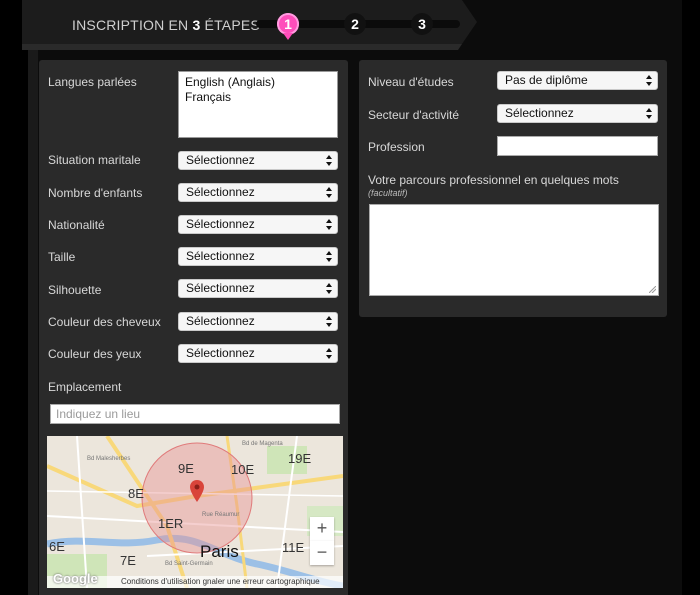  What do you see at coordinates (577, 146) in the screenshot?
I see `profession-input` at bounding box center [577, 146].